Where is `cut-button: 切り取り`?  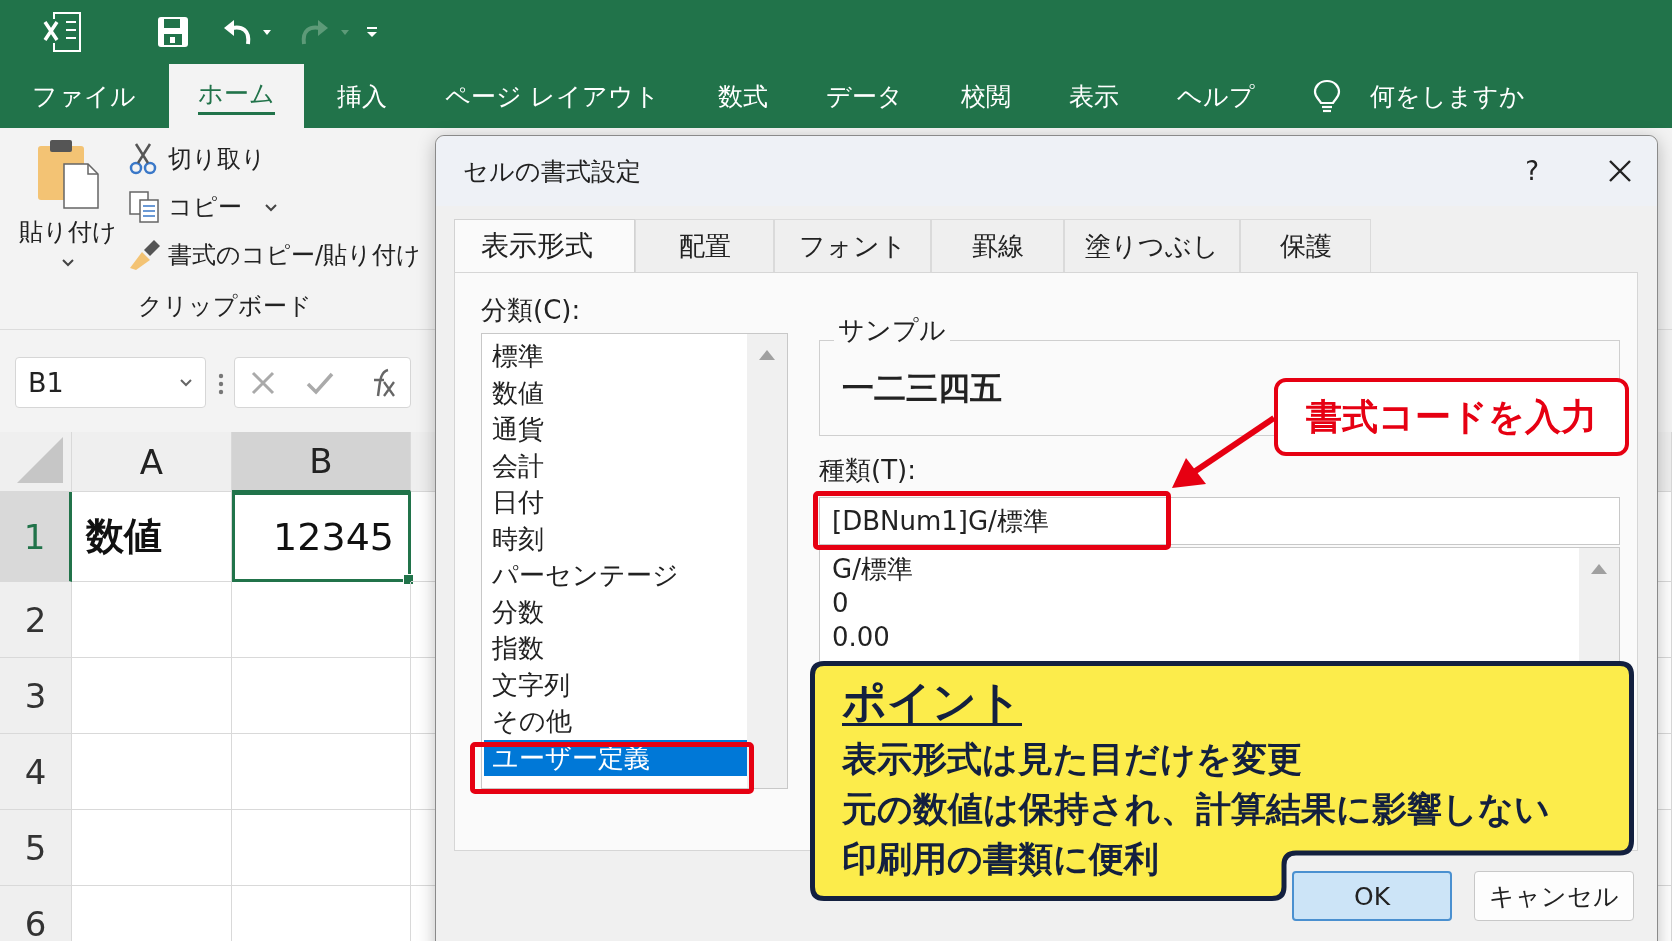 cut-button: 切り取り is located at coordinates (217, 159).